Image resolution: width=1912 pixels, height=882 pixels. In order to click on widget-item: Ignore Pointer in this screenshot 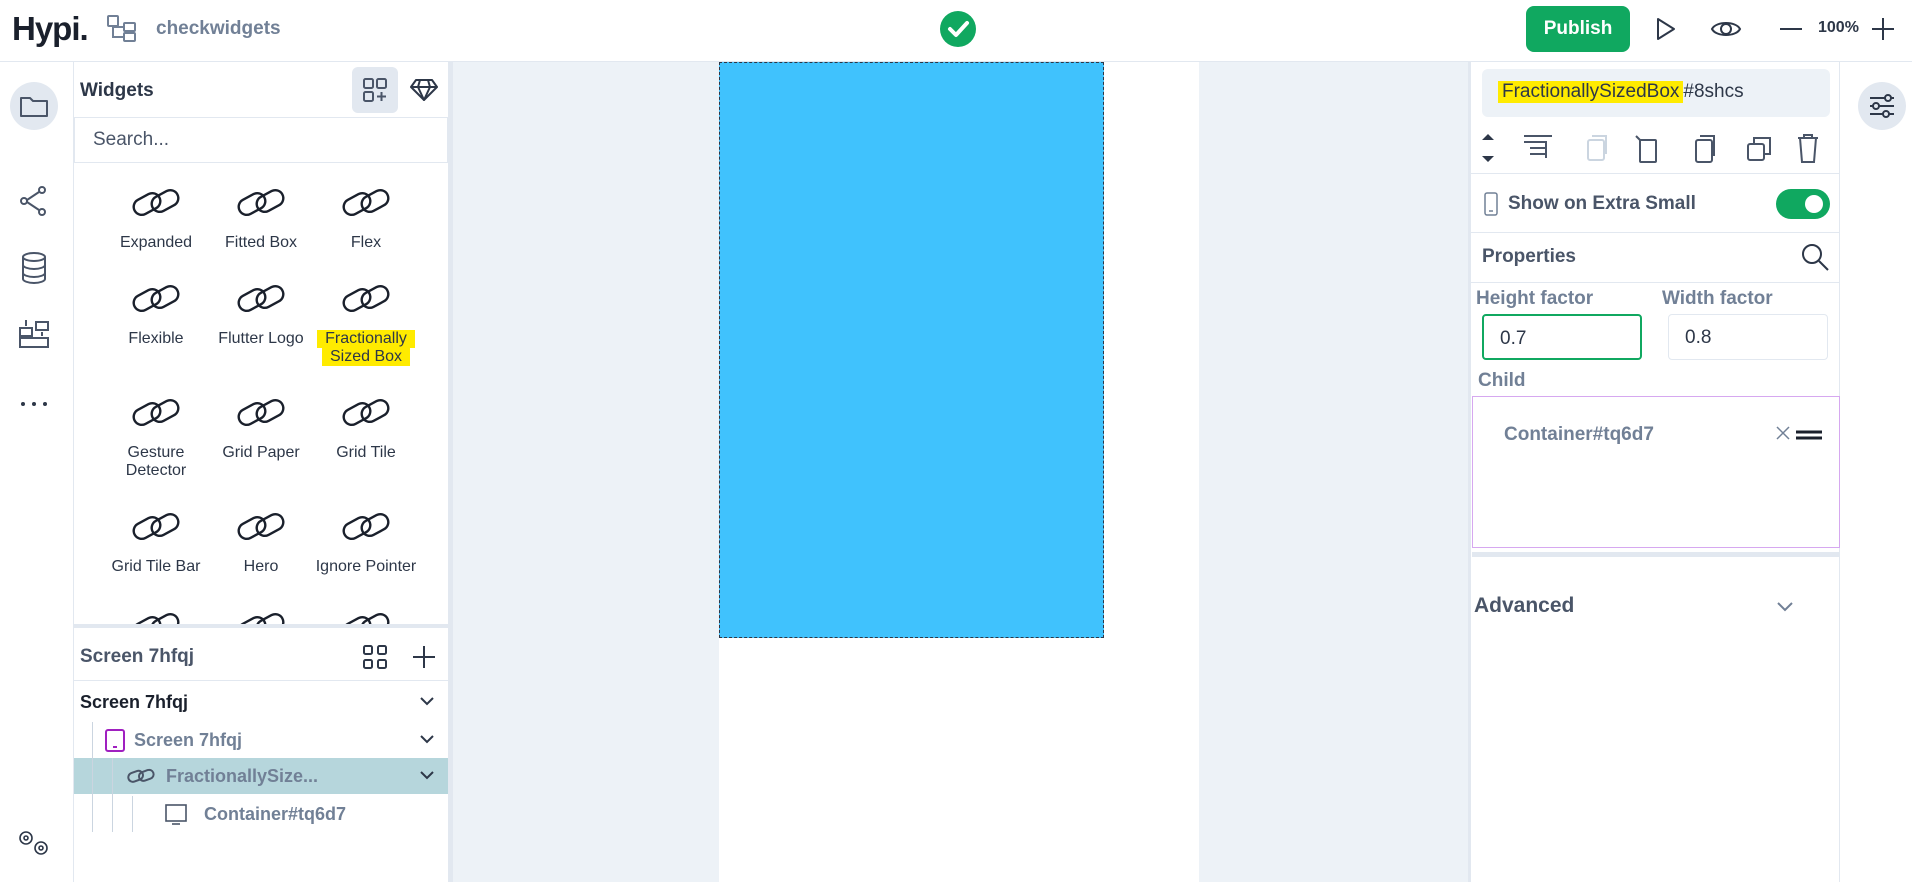, I will do `click(366, 540)`.